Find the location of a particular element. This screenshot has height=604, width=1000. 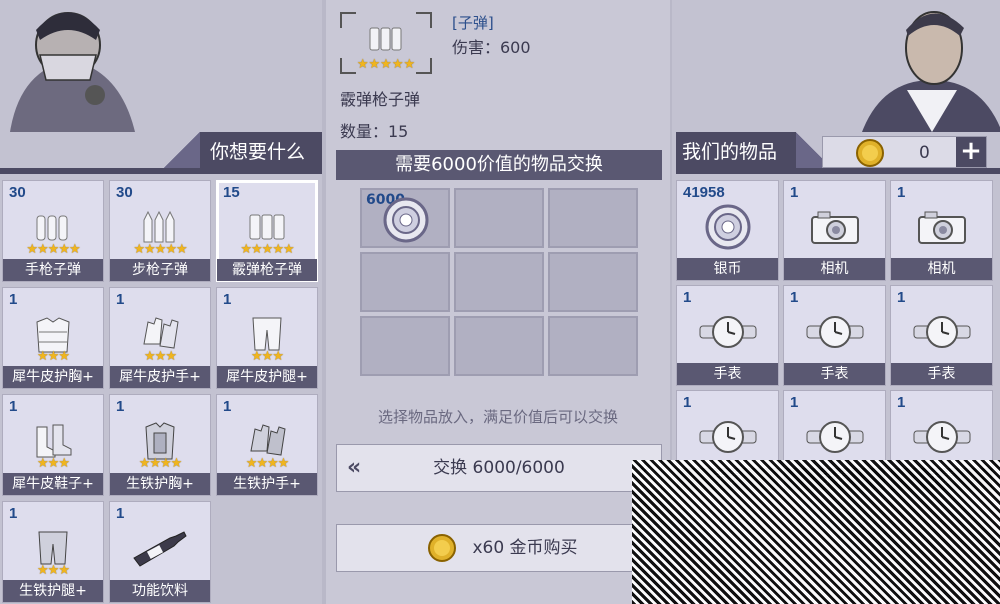

drink-bottle-icon is located at coordinates (160, 550).